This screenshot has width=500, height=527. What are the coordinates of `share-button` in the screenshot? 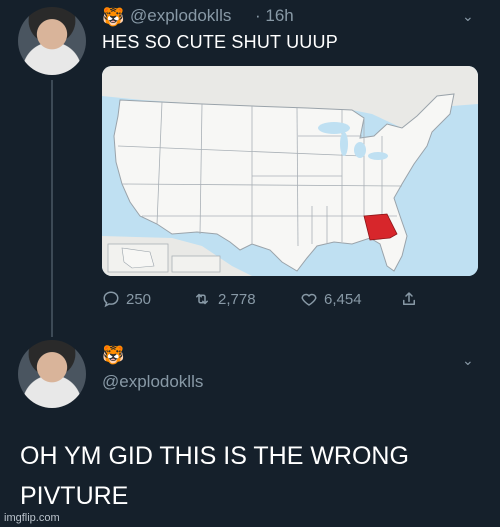 It's located at (409, 299).